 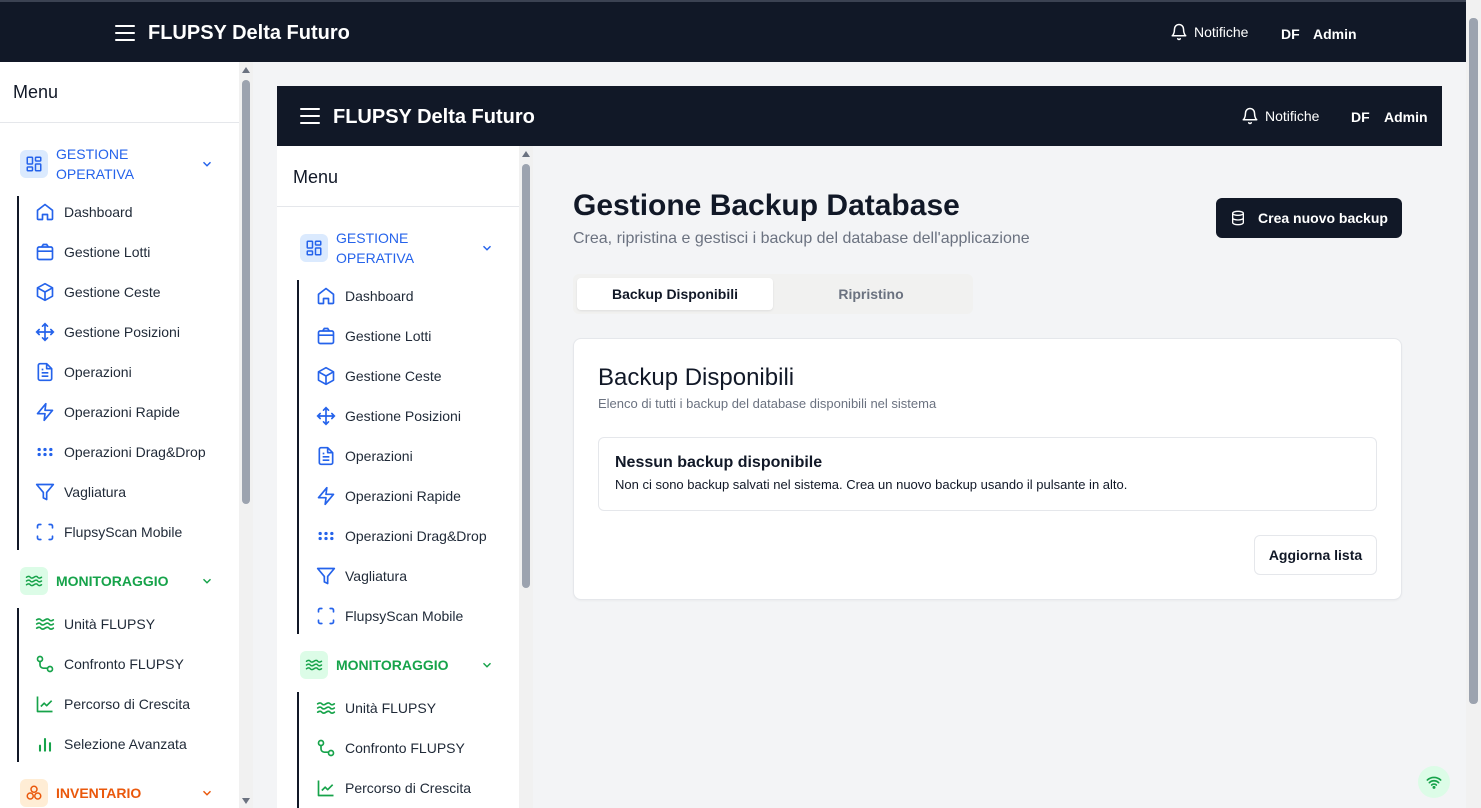 I want to click on create-backup-button: Crea nuovo backup, so click(x=1309, y=218).